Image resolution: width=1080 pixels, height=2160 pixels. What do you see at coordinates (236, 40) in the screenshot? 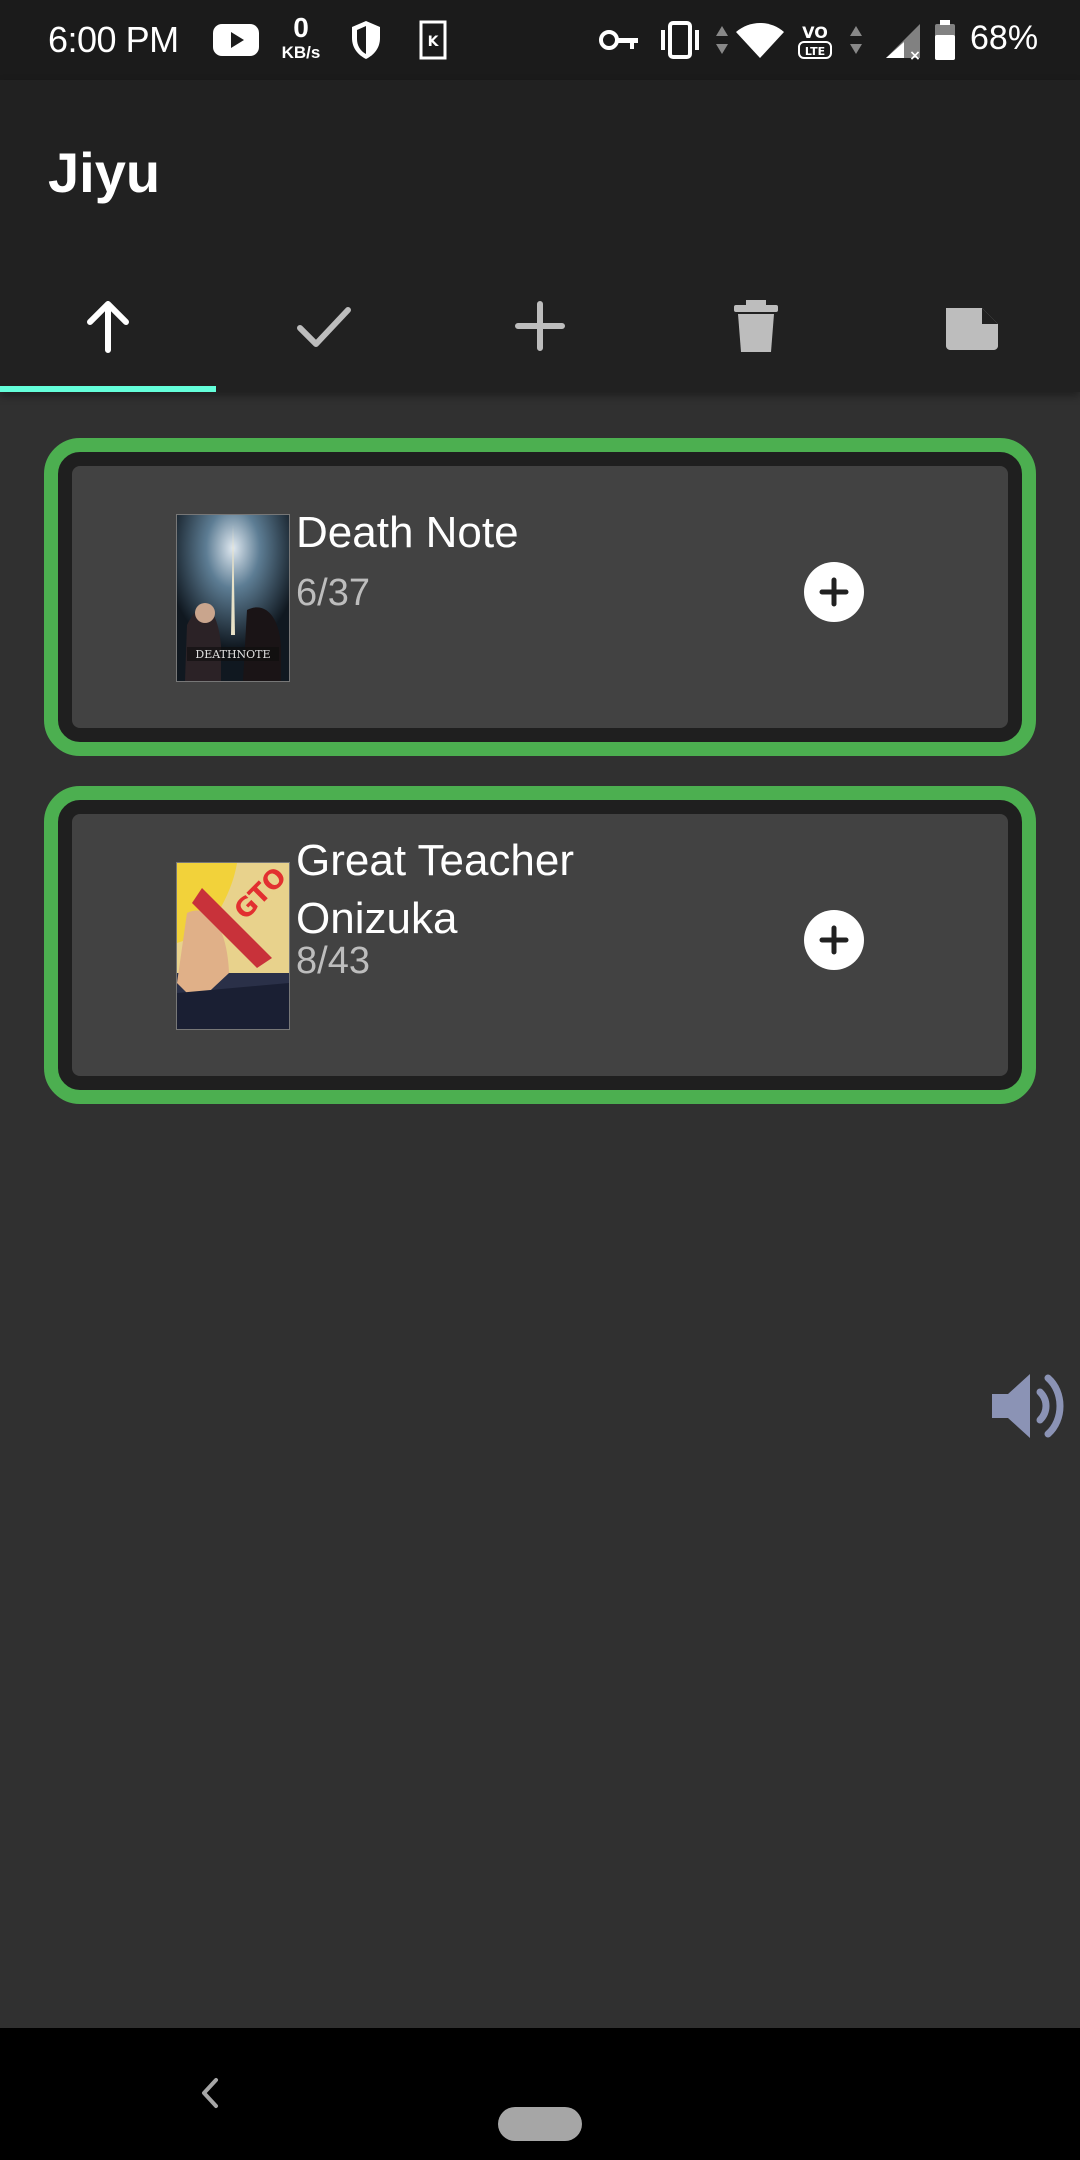
I see `youtube-icon` at bounding box center [236, 40].